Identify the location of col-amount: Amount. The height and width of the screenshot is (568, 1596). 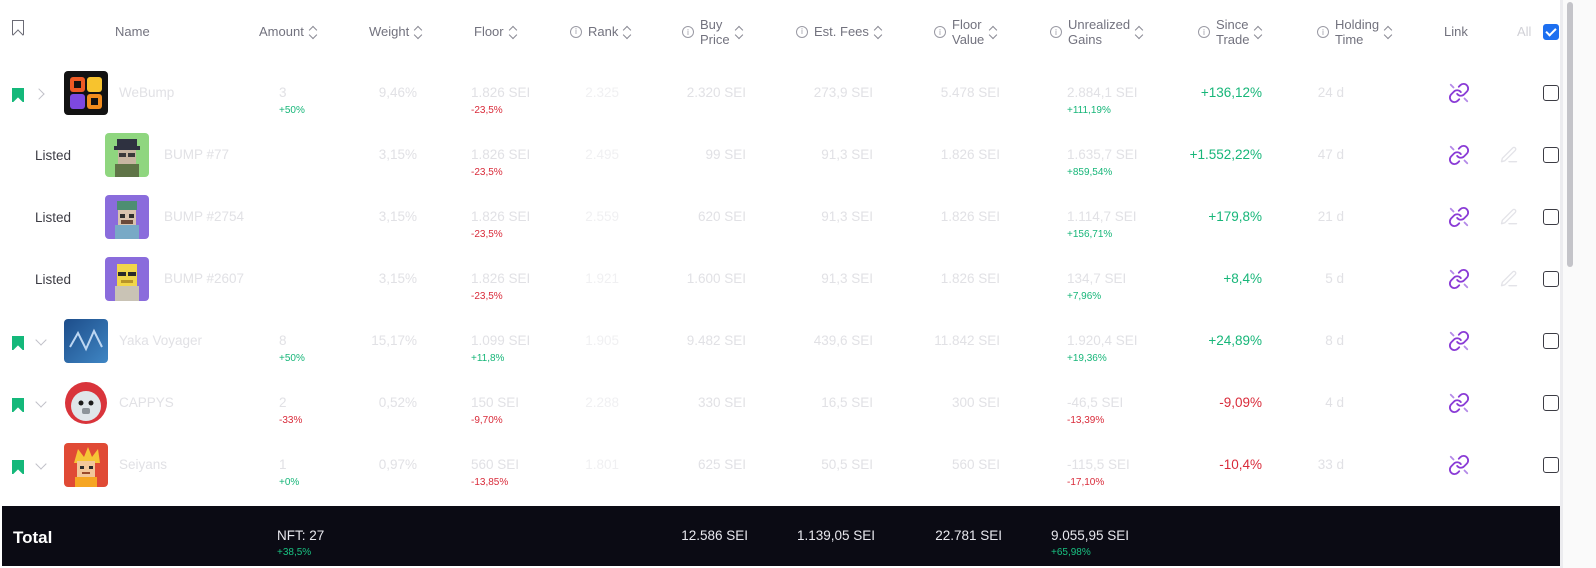
(288, 31).